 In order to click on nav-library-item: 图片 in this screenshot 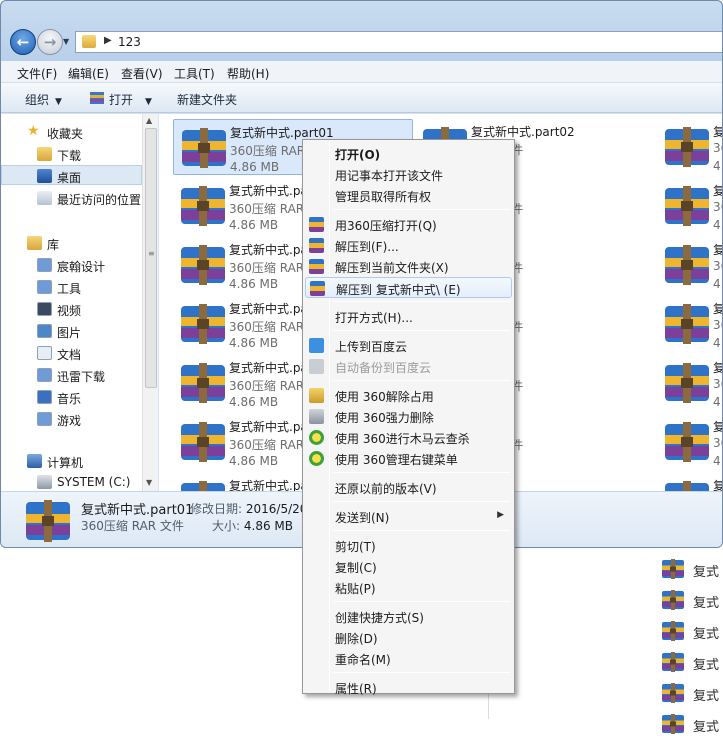, I will do `click(71, 331)`.